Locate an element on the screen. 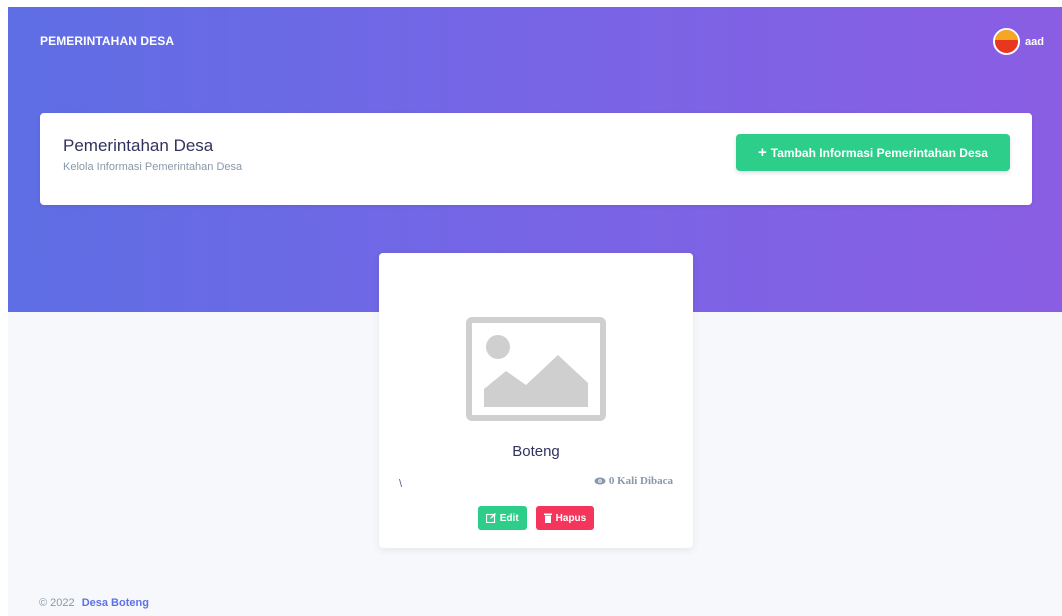 Image resolution: width=1062 pixels, height=616 pixels. info-card: Boteng \ 0 Kali Dibaca Edit Hapus is located at coordinates (536, 400).